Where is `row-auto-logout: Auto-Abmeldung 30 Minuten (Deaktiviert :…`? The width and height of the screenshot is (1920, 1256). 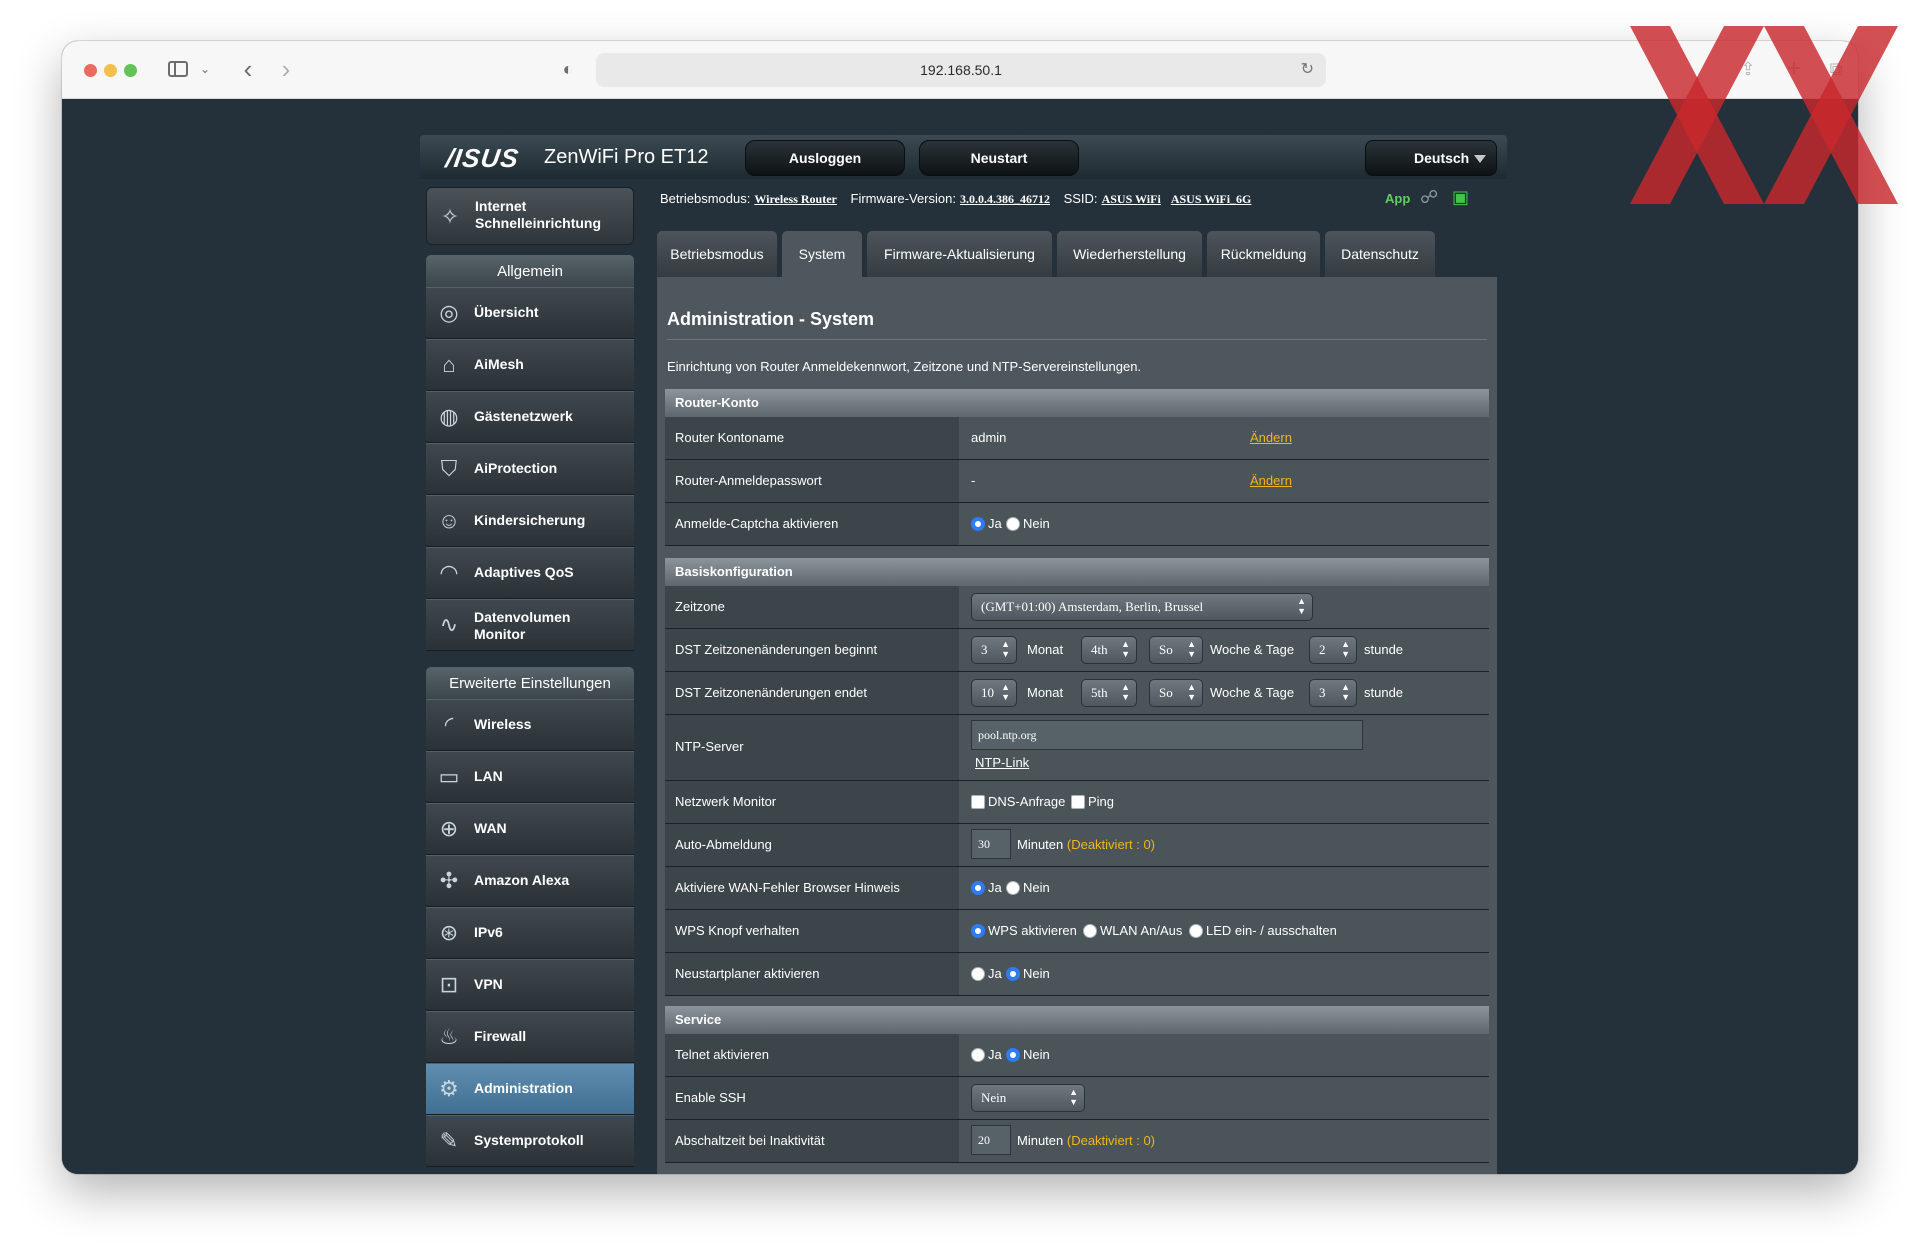
row-auto-logout: Auto-Abmeldung 30 Minuten (Deaktiviert :… is located at coordinates (1077, 845).